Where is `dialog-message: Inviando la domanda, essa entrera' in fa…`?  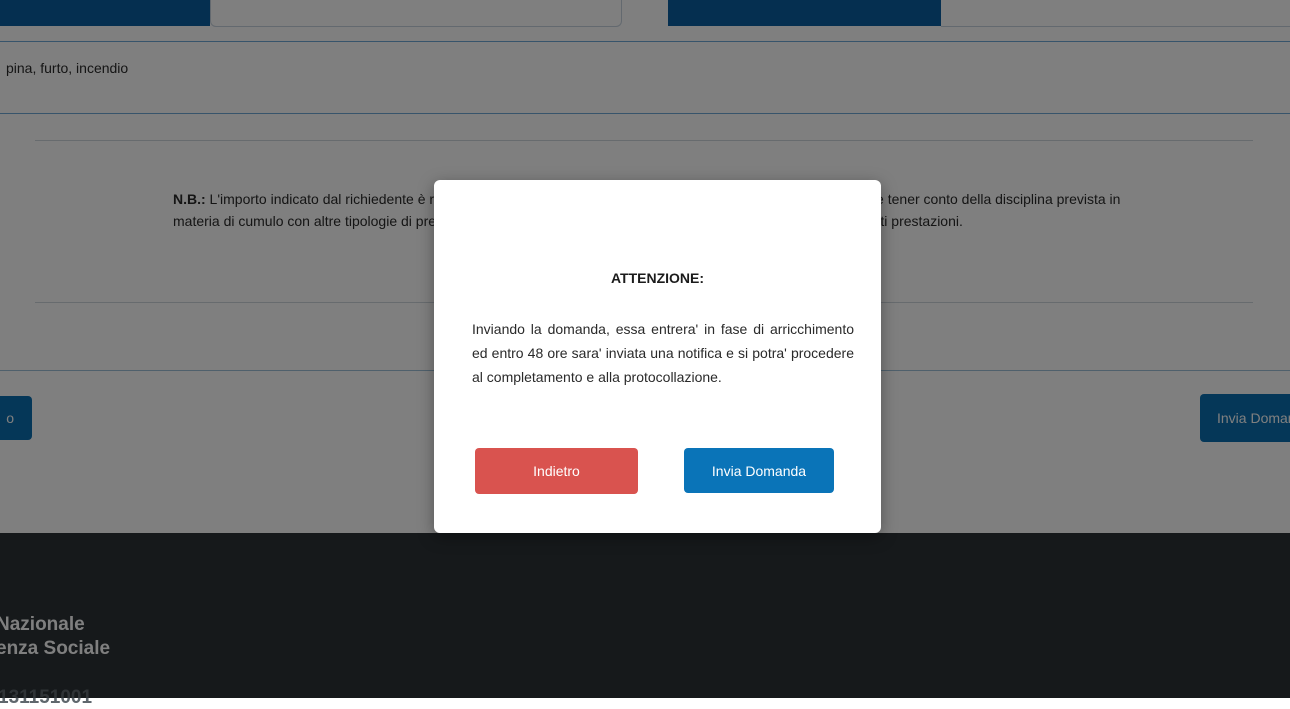 dialog-message: Inviando la domanda, essa entrera' in fa… is located at coordinates (663, 353).